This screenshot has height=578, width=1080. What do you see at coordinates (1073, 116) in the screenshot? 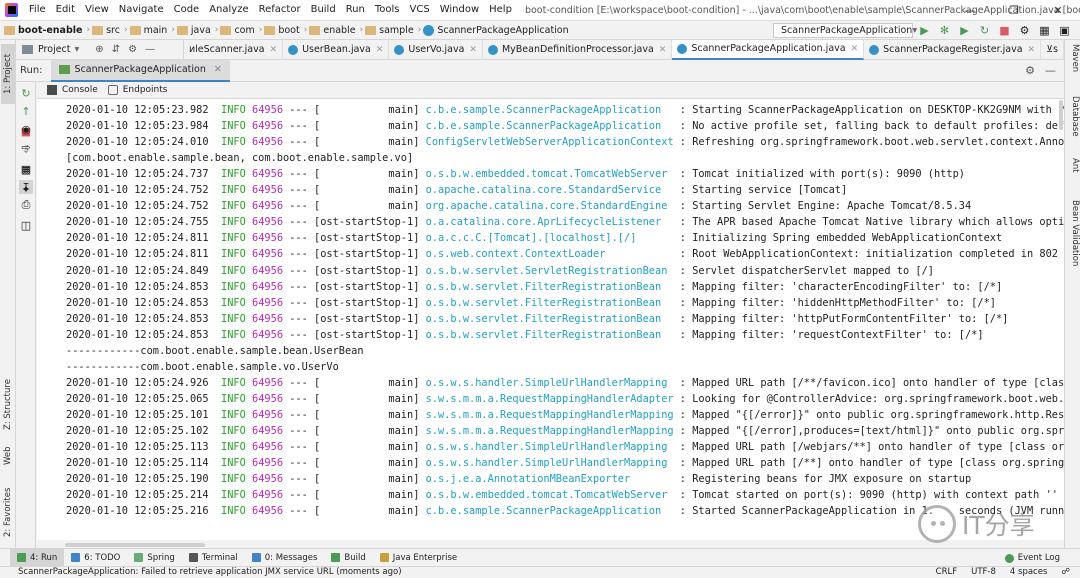
I see `database-tool-tab: Database` at bounding box center [1073, 116].